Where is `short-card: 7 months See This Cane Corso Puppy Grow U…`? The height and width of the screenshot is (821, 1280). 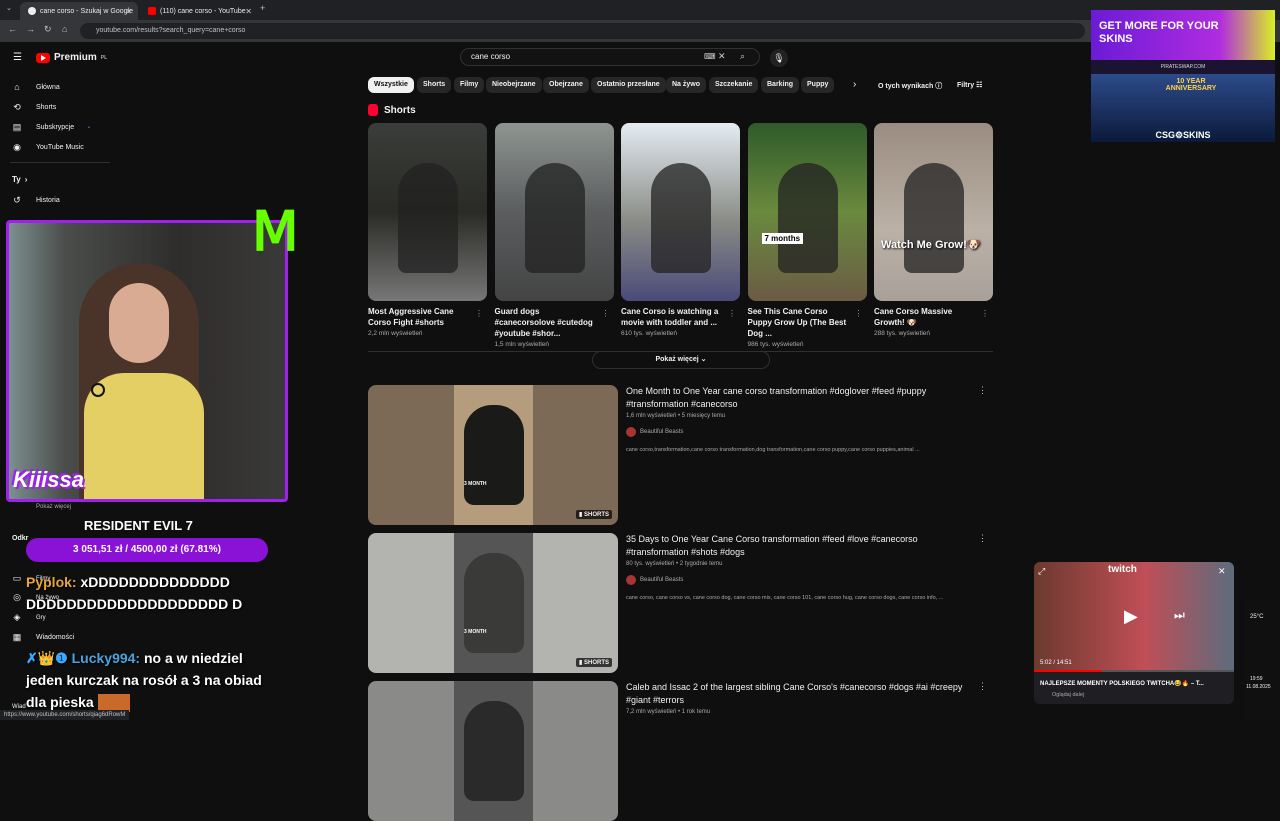 short-card: 7 months See This Cane Corso Puppy Grow U… is located at coordinates (807, 235).